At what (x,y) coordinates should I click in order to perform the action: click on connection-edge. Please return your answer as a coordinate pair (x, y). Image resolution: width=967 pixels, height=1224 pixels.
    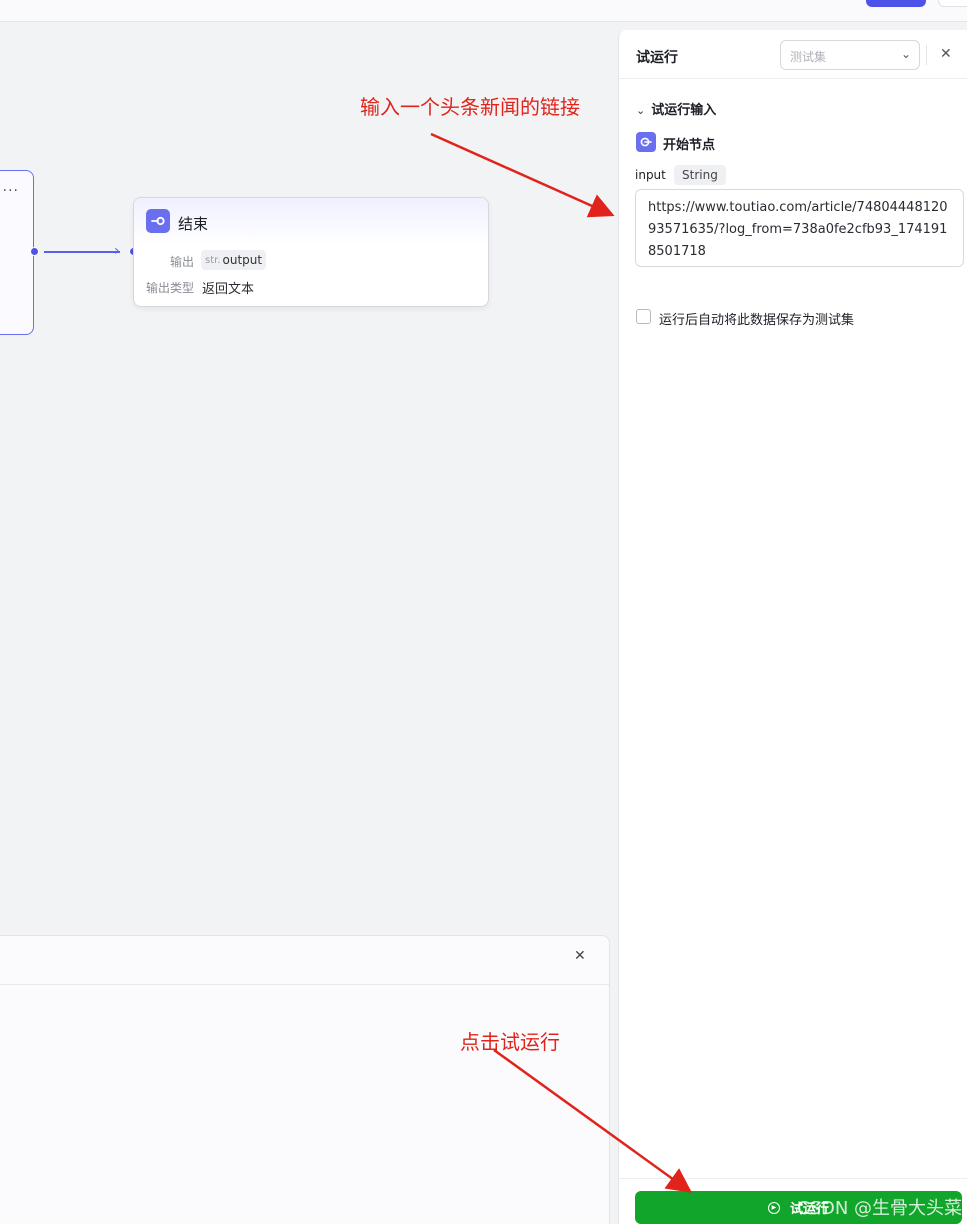
    Looking at the image, I should click on (82, 252).